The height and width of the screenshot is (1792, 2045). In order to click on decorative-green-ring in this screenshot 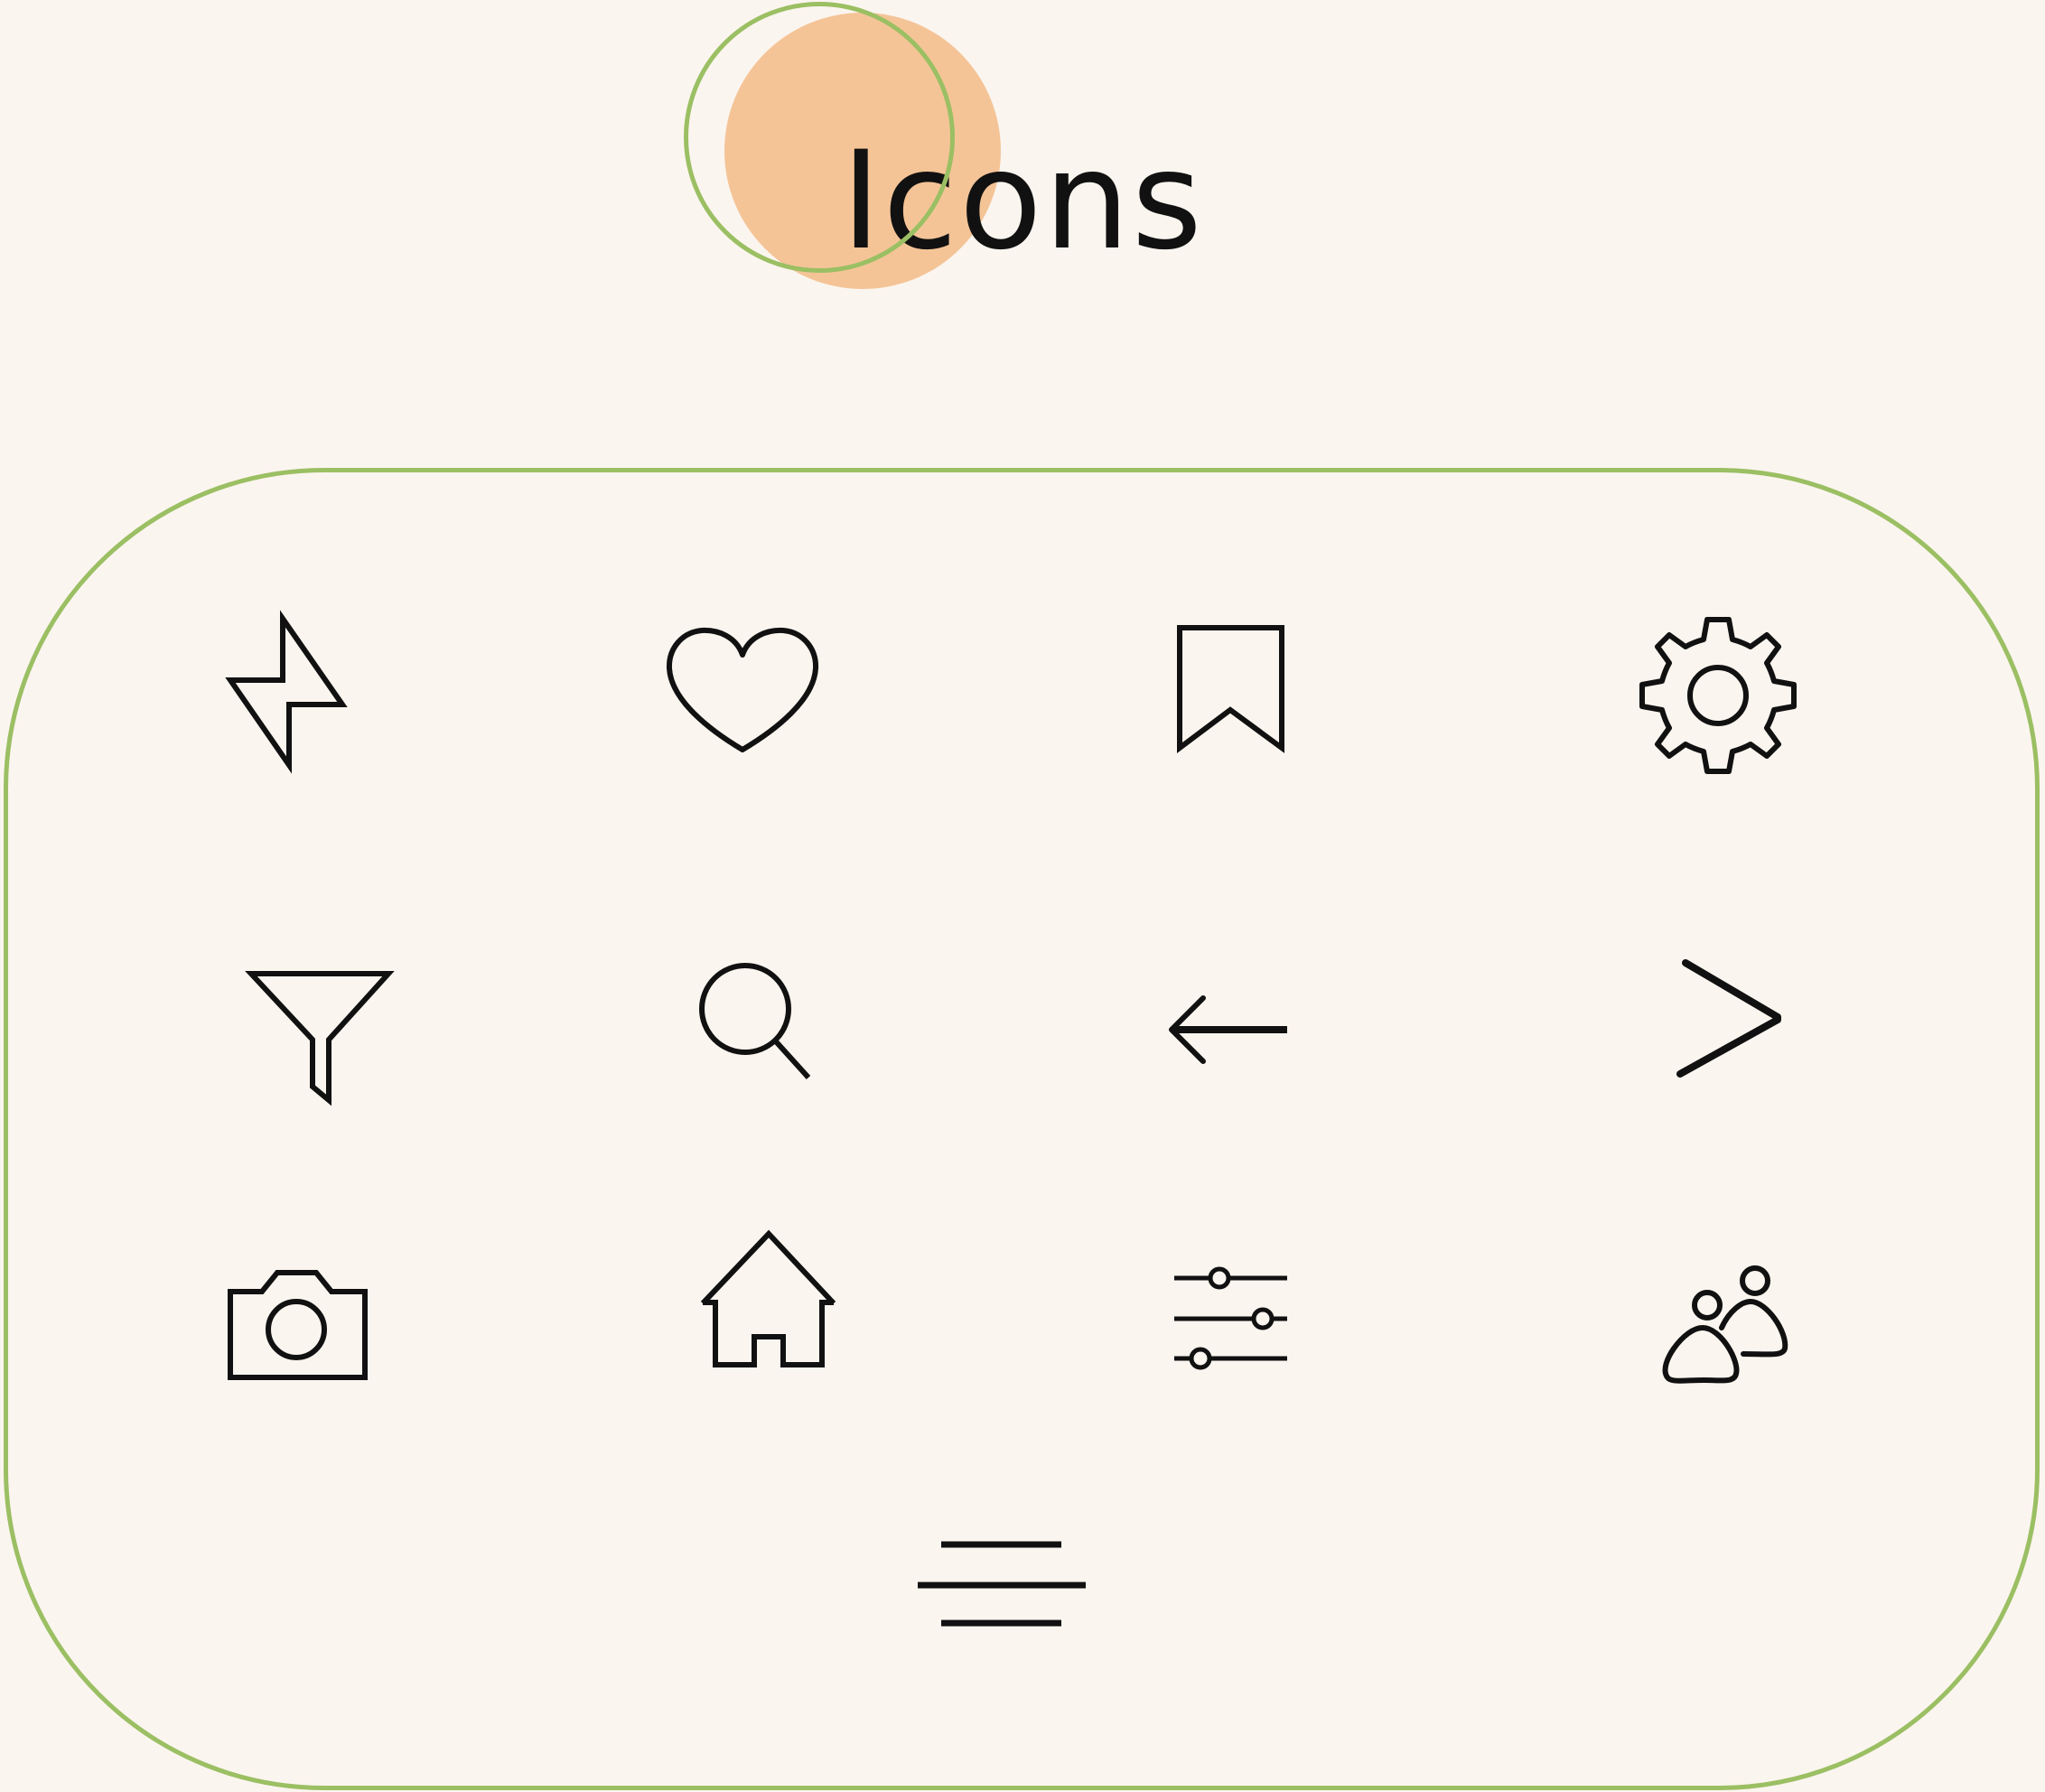, I will do `click(820, 137)`.